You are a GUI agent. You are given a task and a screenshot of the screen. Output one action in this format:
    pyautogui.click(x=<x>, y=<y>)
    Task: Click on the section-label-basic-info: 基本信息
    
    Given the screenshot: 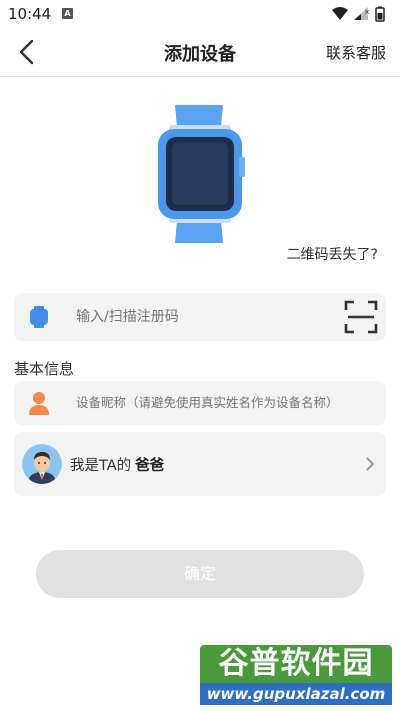 What is the action you would take?
    pyautogui.click(x=44, y=369)
    